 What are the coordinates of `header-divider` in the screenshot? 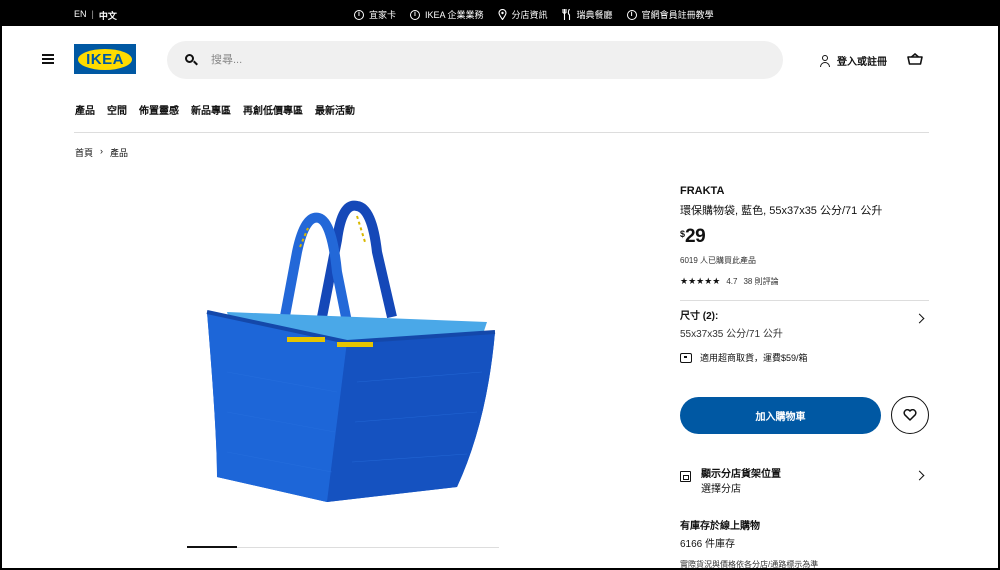 It's located at (501, 132).